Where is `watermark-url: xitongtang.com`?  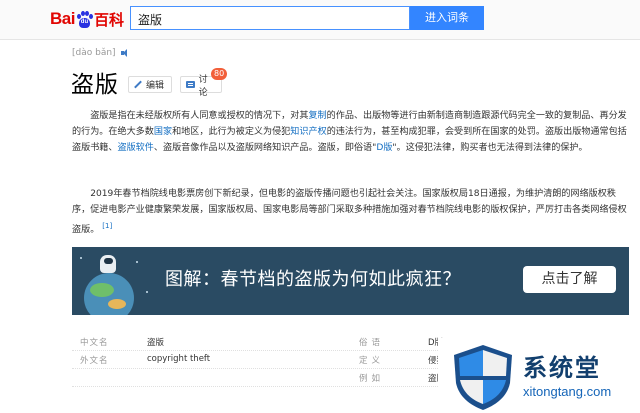
watermark-url: xitongtang.com is located at coordinates (567, 391).